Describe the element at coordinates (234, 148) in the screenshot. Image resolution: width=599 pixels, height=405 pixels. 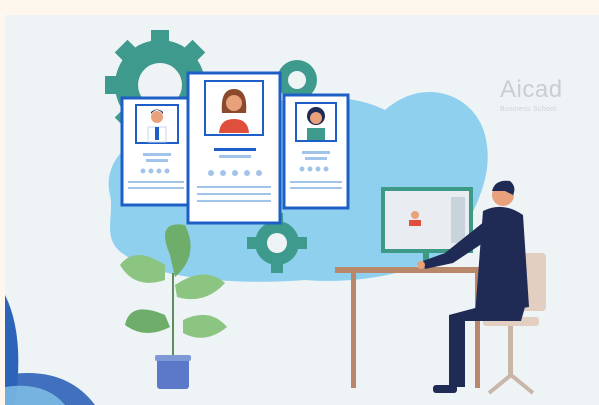
I see `profile-card-center` at that location.